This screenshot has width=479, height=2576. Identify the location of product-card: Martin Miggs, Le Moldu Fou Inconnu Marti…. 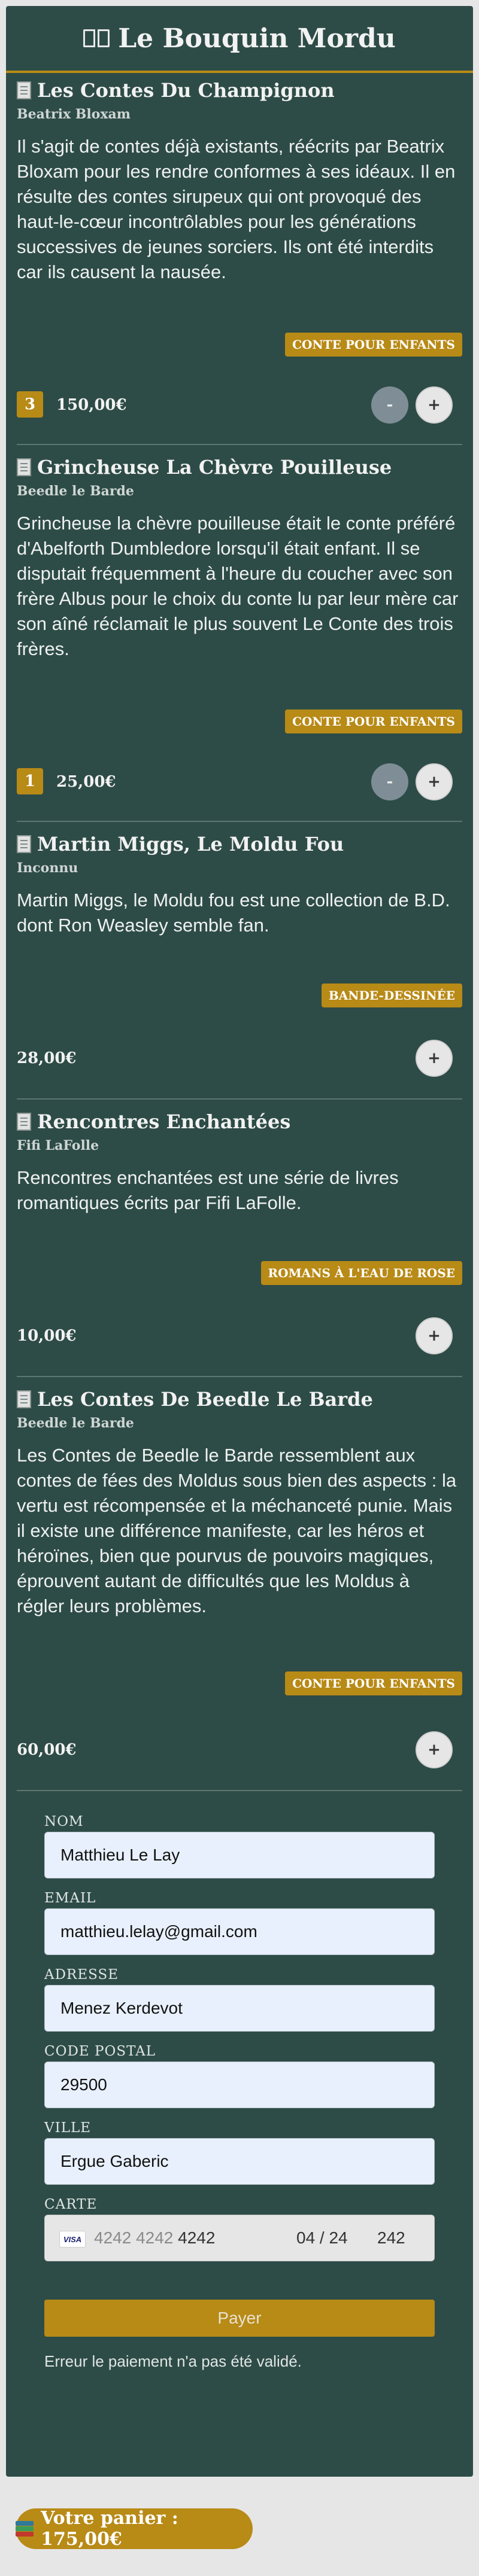
(239, 966).